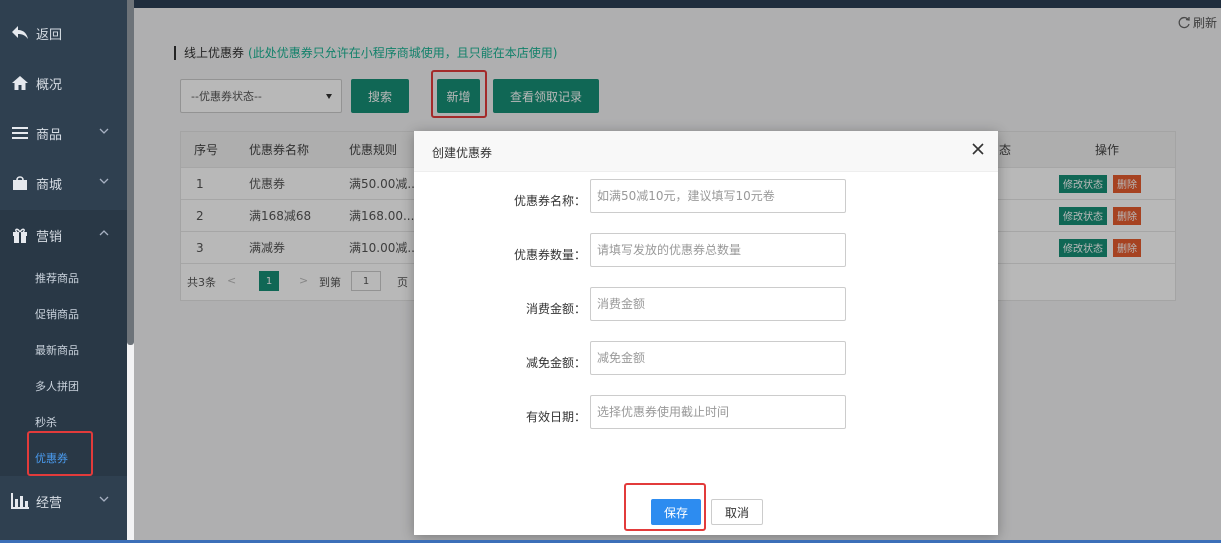  I want to click on sidebar-item-goods: 商品, so click(63, 133).